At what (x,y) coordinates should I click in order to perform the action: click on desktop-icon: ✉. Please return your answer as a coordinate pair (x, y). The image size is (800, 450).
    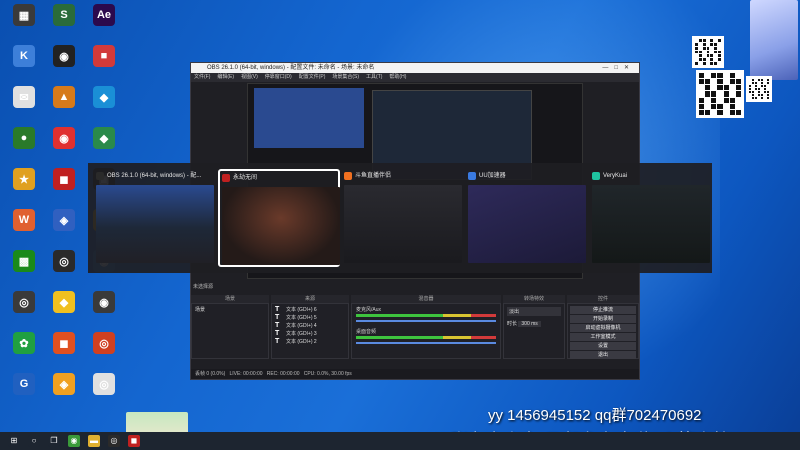
    Looking at the image, I should click on (24, 98).